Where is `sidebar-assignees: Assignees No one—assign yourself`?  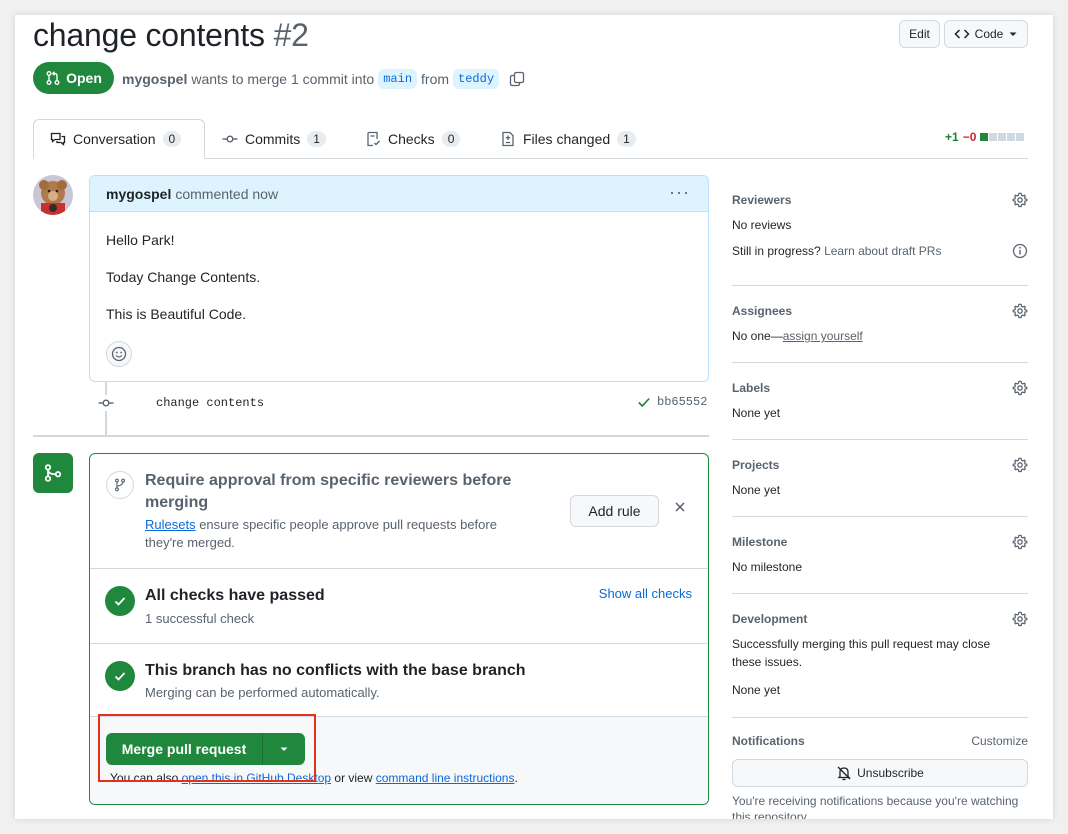
sidebar-assignees: Assignees No one—assign yourself is located at coordinates (880, 324).